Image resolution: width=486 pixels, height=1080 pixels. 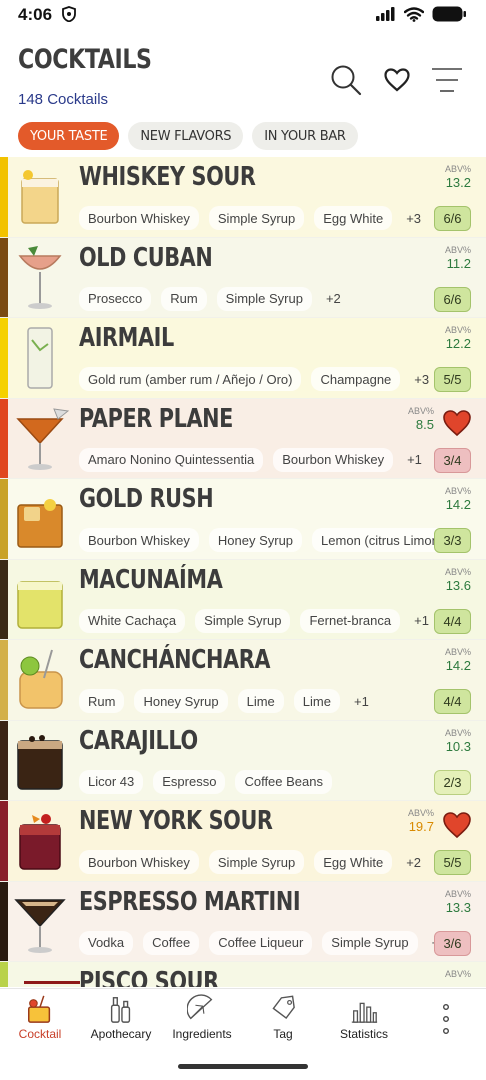 What do you see at coordinates (452, 943) in the screenshot?
I see `ingredient-match-badge: 3/6` at bounding box center [452, 943].